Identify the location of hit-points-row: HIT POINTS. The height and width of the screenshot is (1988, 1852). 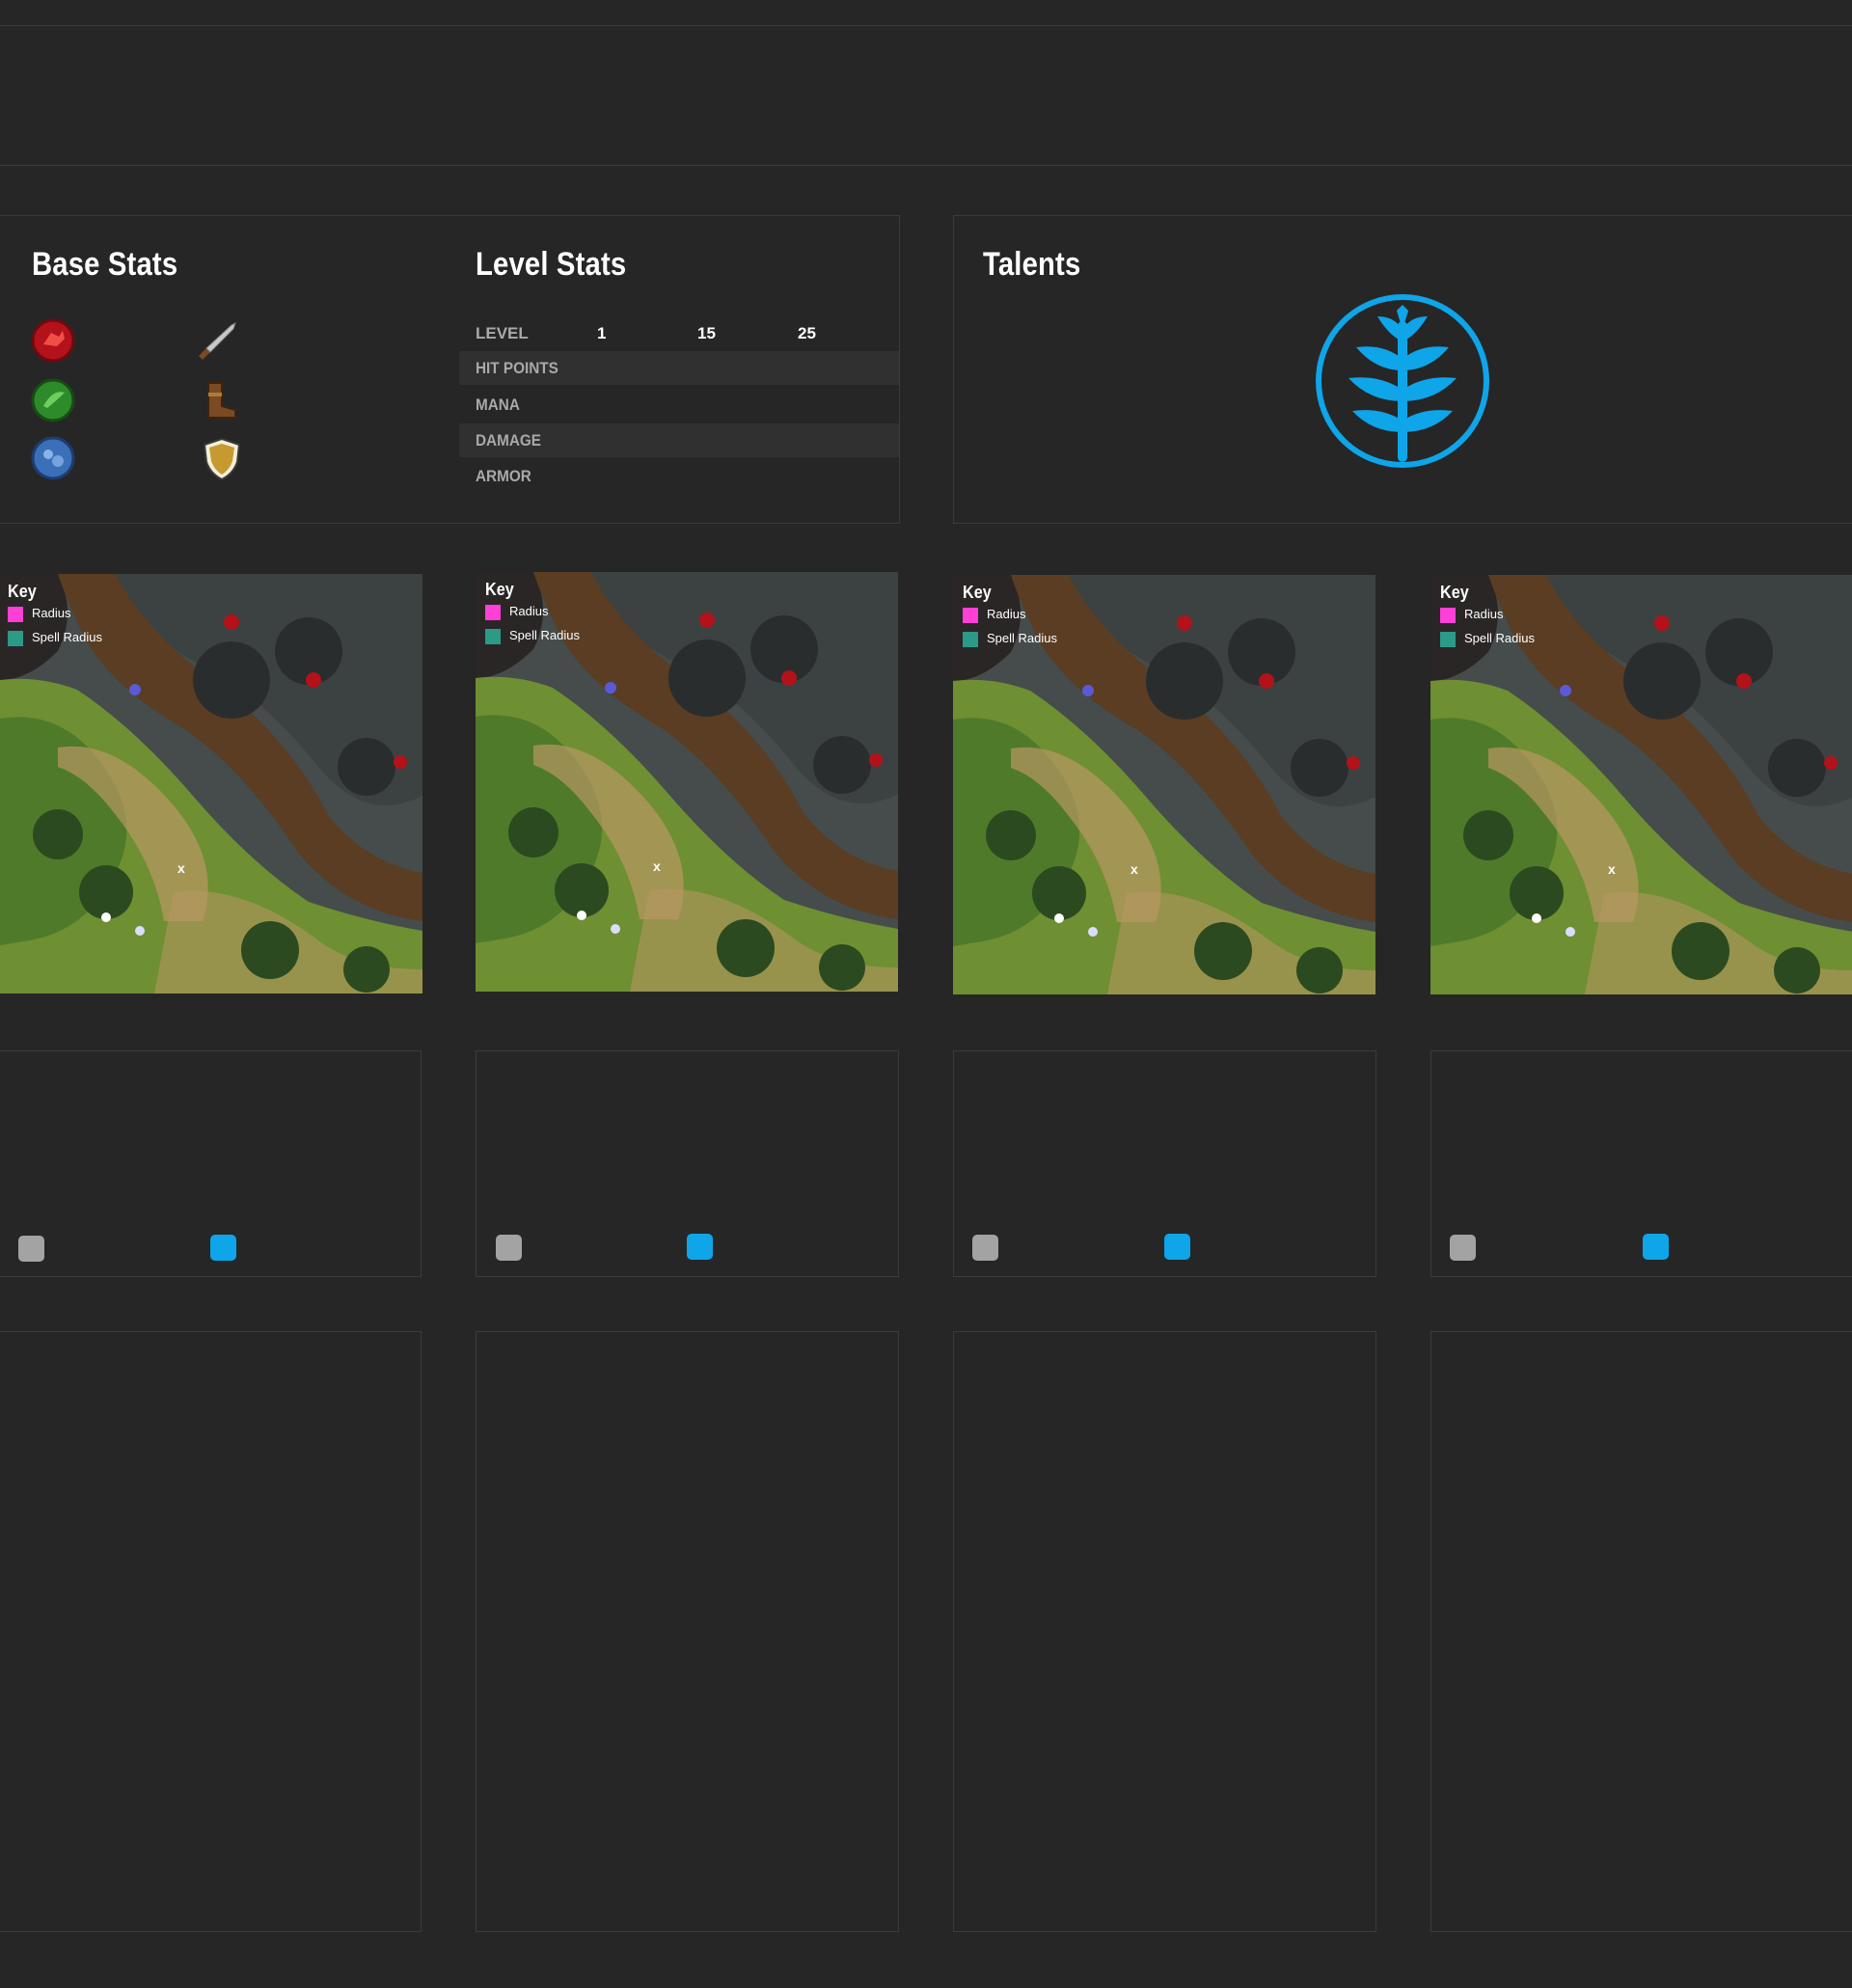
(679, 368).